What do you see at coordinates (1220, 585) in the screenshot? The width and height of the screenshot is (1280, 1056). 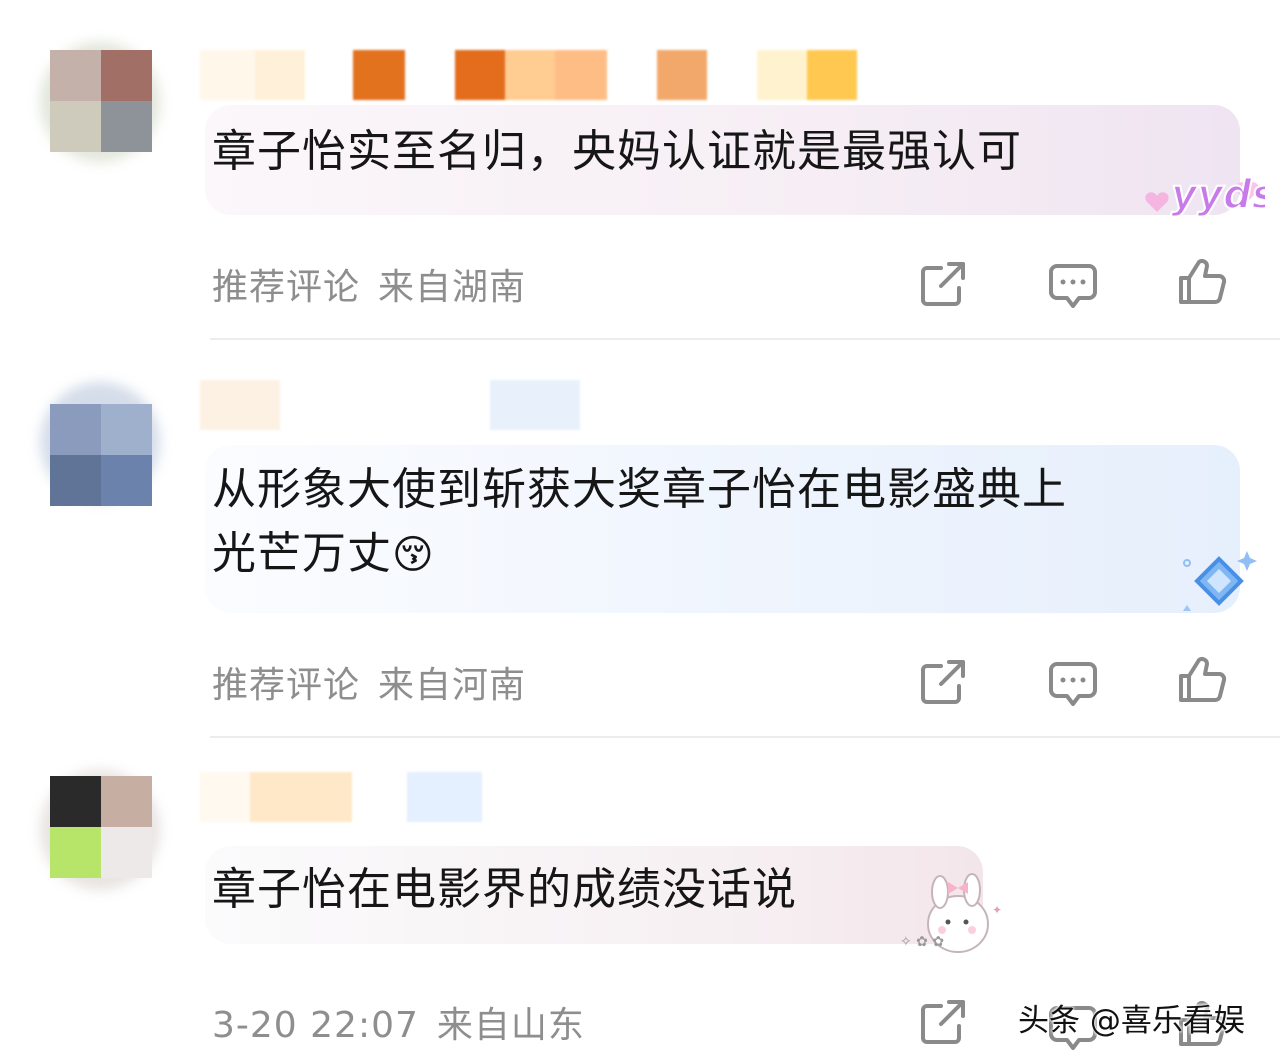 I see `diamond-icon` at bounding box center [1220, 585].